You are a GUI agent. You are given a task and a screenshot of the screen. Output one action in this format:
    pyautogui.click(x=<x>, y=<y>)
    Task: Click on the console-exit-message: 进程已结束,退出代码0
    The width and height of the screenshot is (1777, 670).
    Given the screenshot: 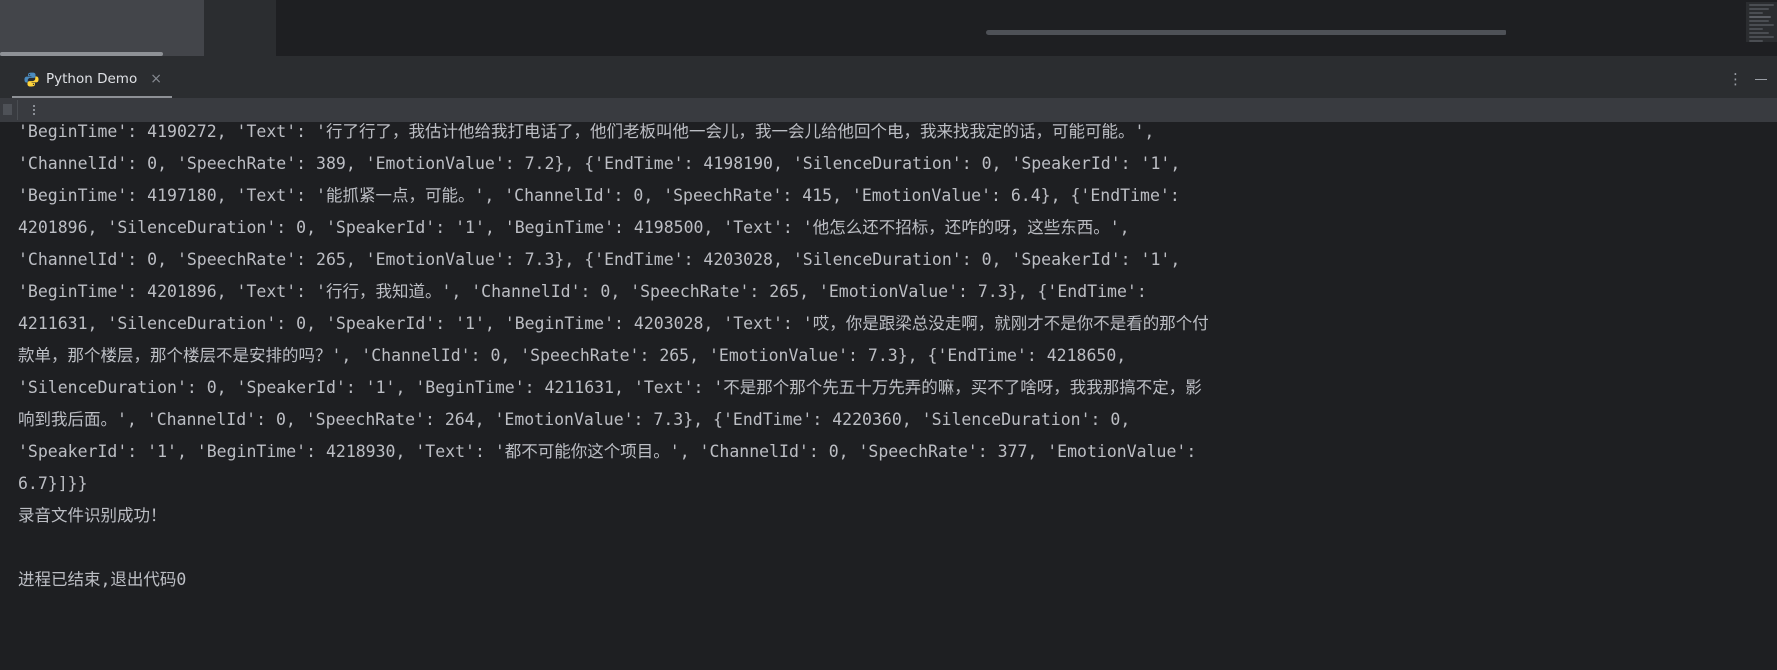 What is the action you would take?
    pyautogui.click(x=102, y=579)
    